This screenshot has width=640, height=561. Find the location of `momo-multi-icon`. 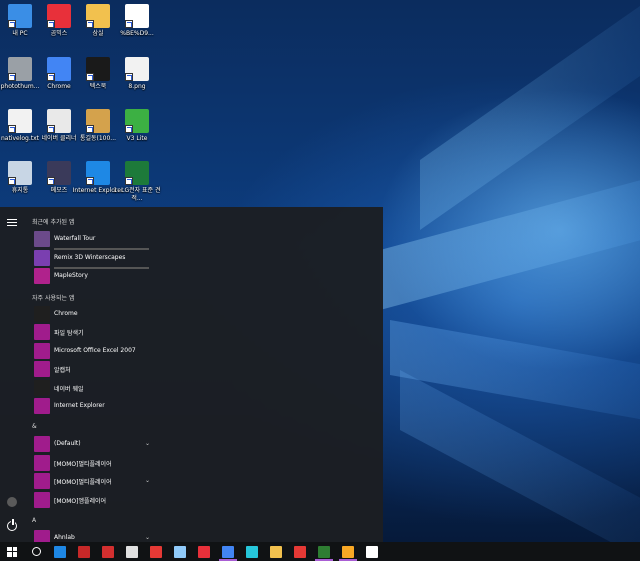

momo-multi-icon is located at coordinates (42, 463).